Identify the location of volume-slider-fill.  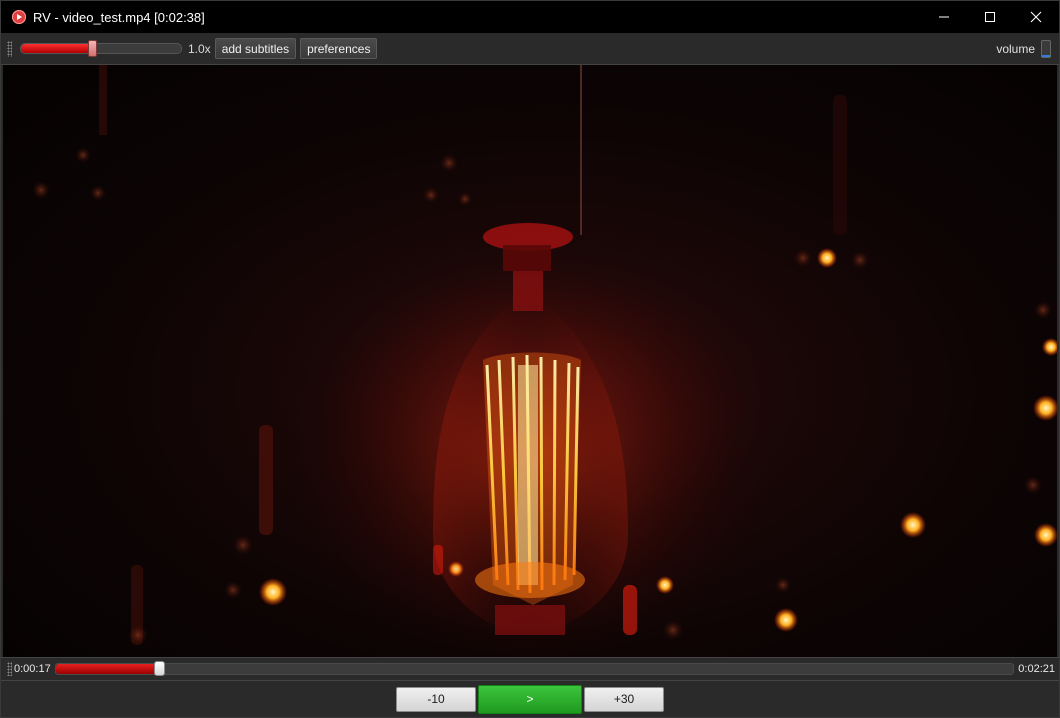
(1046, 55).